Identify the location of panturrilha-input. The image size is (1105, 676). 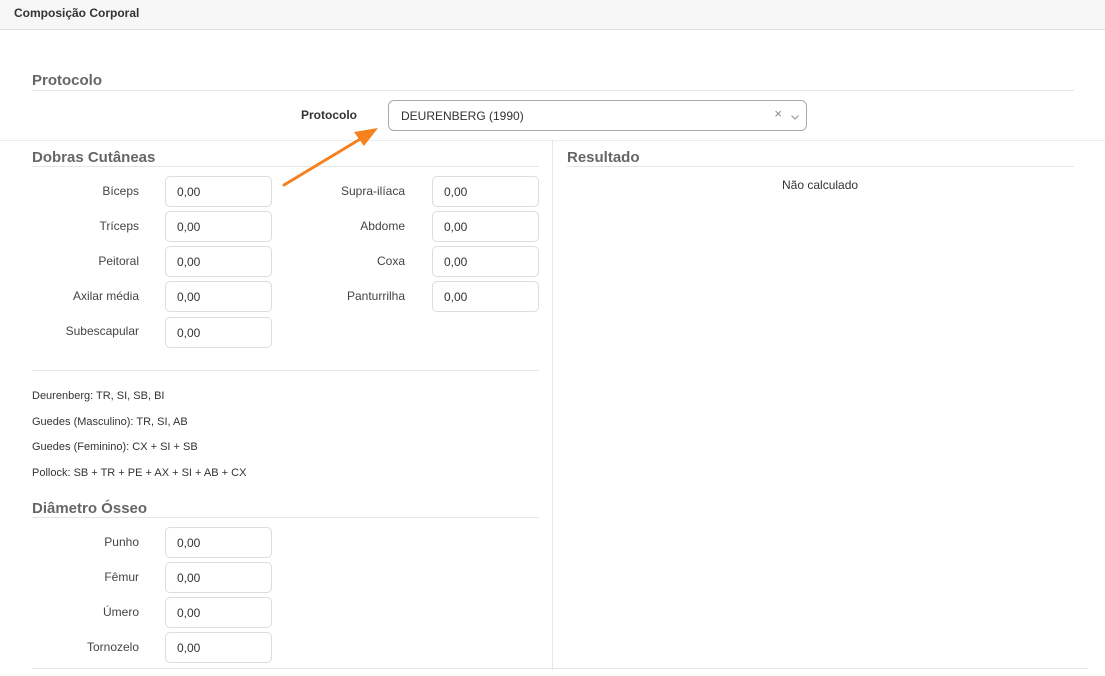
(485, 296).